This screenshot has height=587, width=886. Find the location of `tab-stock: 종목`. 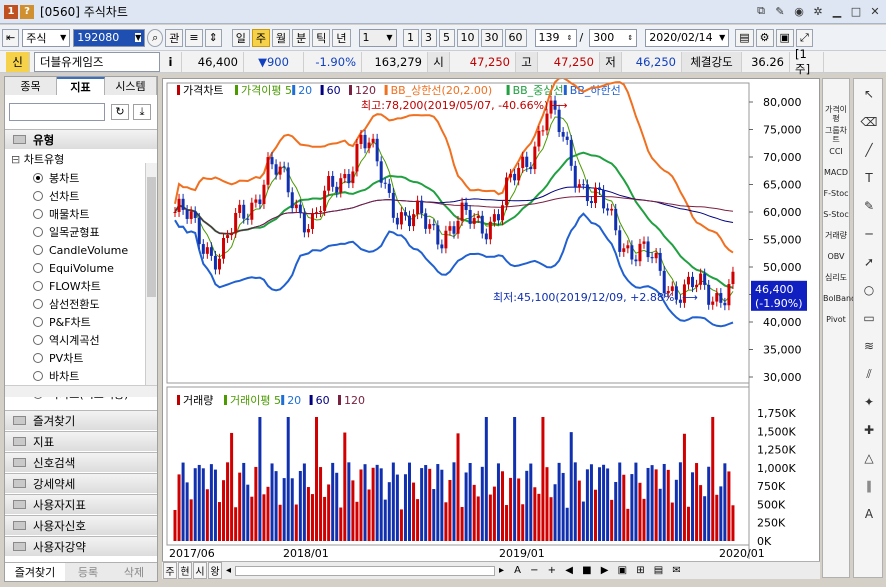

tab-stock: 종목 is located at coordinates (31, 86).